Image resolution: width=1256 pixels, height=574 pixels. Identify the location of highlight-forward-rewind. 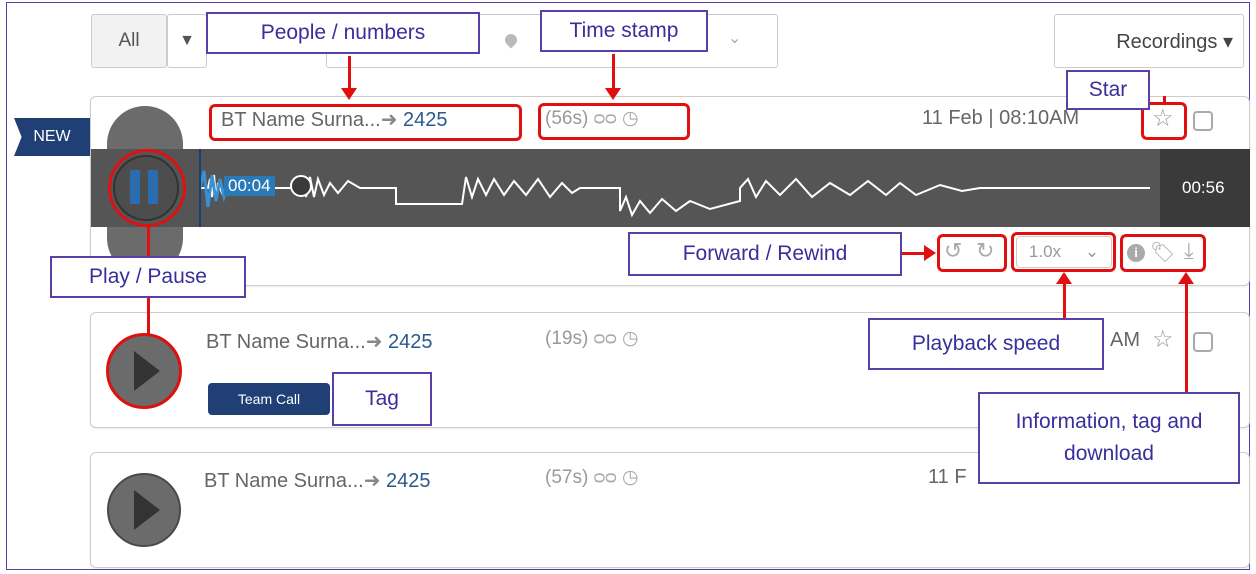
(972, 253).